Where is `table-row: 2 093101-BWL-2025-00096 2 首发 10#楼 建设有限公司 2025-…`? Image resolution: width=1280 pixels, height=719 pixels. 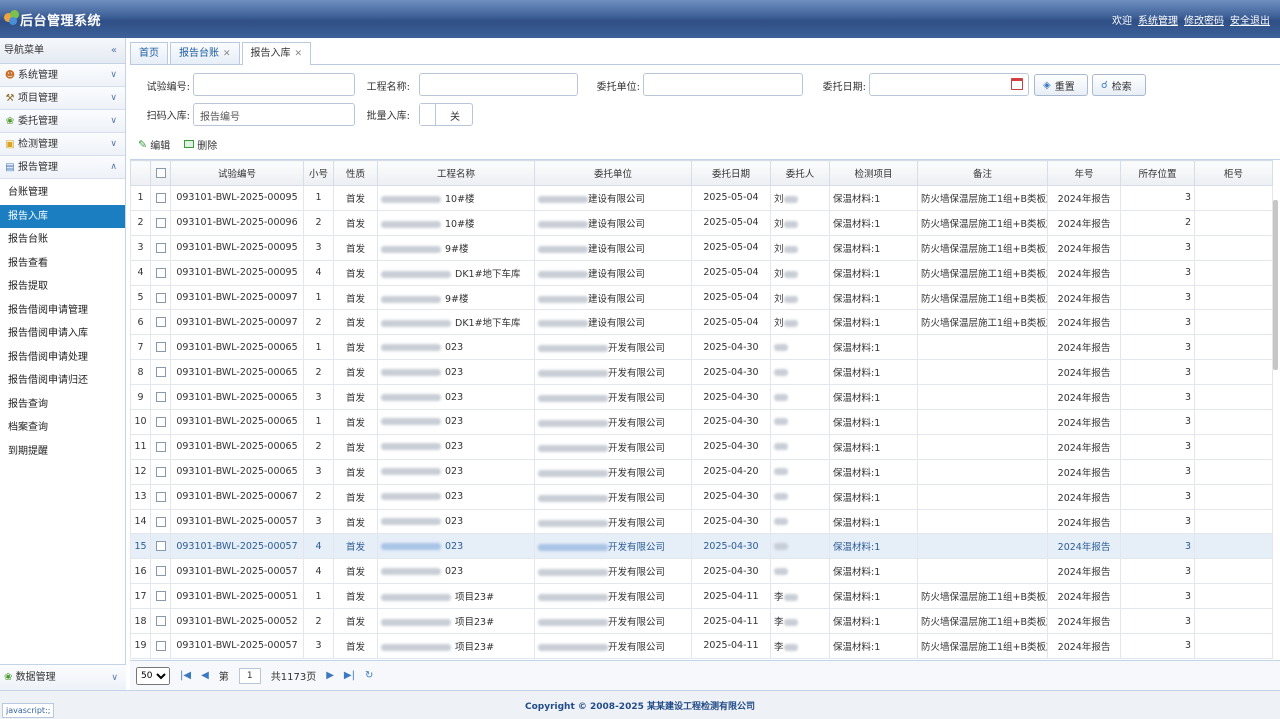 table-row: 2 093101-BWL-2025-00096 2 首发 10#楼 建设有限公司 2025-… is located at coordinates (701, 222).